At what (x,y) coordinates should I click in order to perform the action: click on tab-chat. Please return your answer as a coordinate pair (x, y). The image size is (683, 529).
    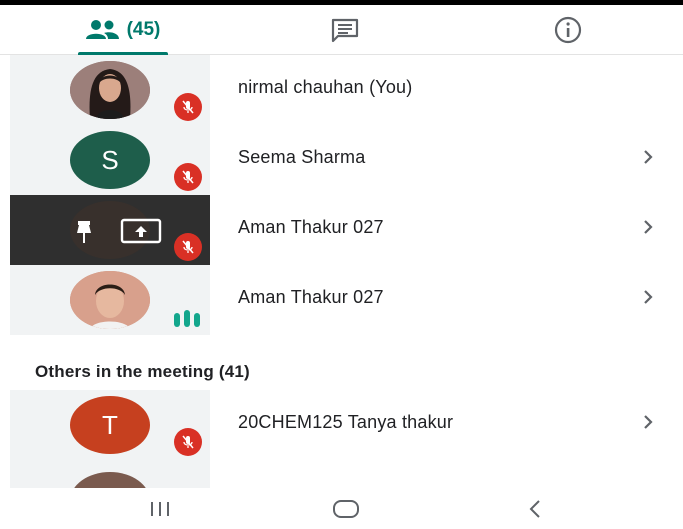
    Looking at the image, I should click on (345, 30).